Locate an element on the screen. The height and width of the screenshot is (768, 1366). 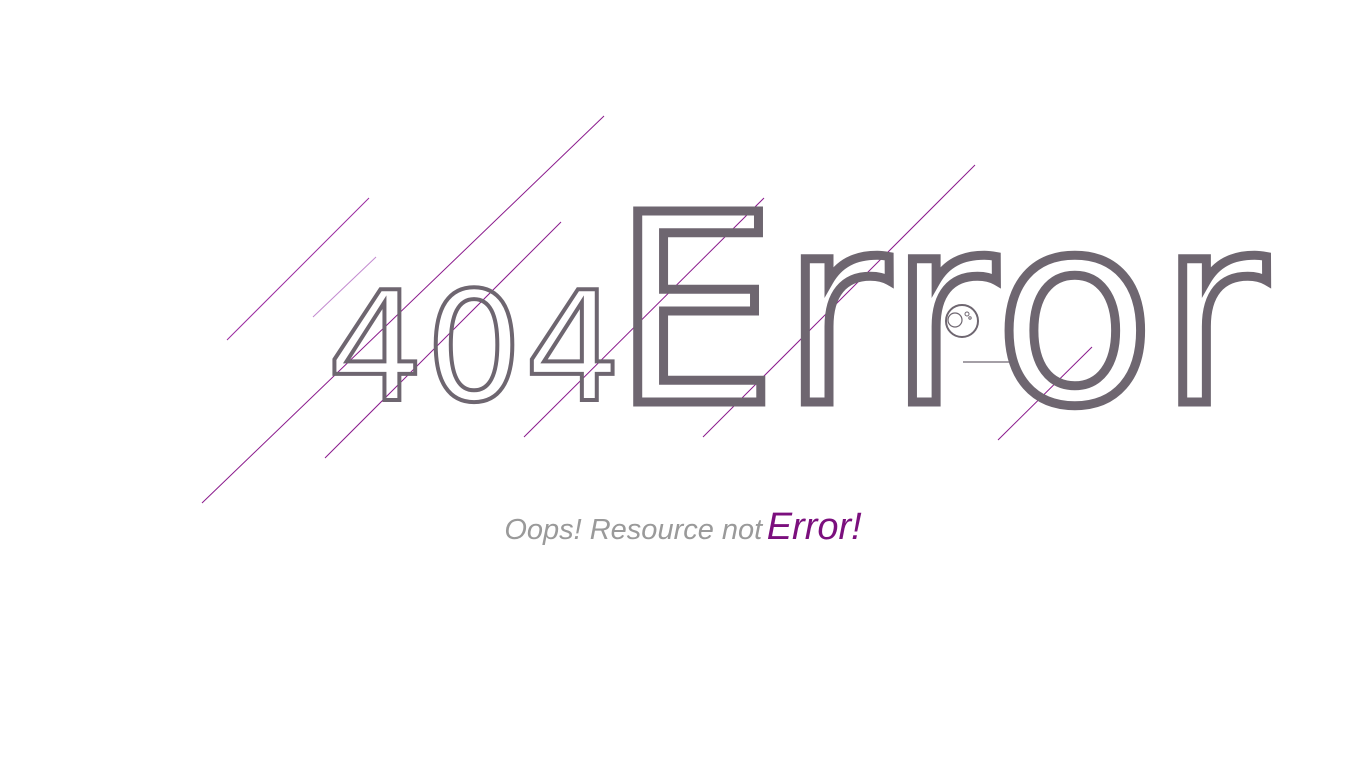
subtitle: Oops! Resource not Error! is located at coordinates (683, 527).